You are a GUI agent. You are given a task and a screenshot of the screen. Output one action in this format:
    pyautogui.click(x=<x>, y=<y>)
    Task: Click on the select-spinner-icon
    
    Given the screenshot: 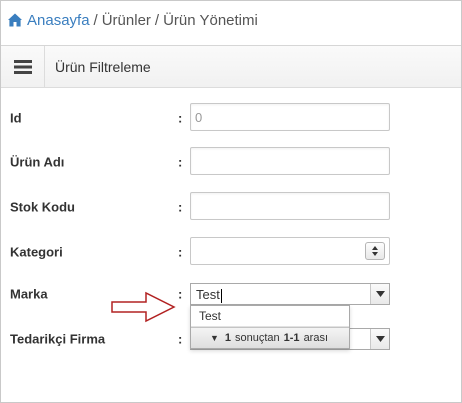 What is the action you would take?
    pyautogui.click(x=375, y=251)
    